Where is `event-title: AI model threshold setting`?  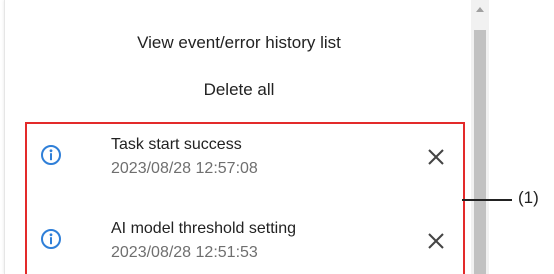 event-title: AI model threshold setting is located at coordinates (203, 228).